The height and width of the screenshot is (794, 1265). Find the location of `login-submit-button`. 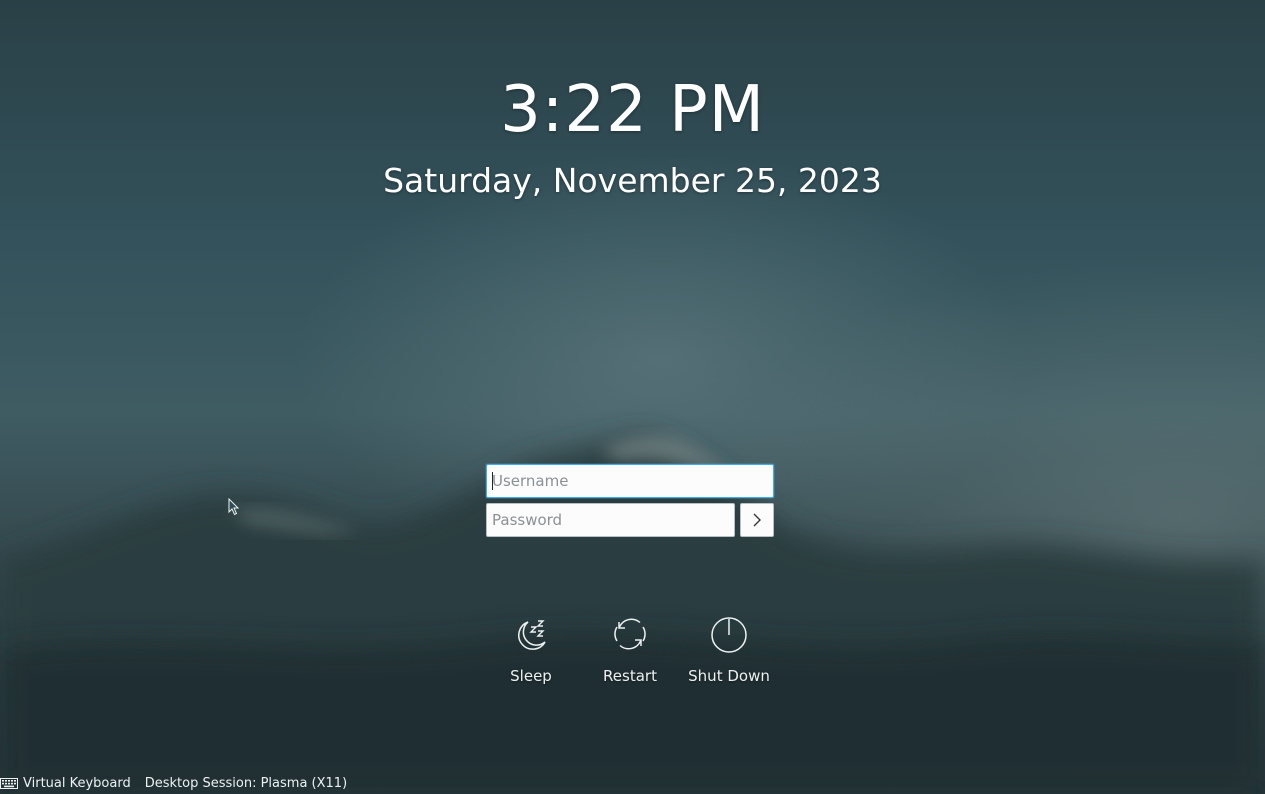

login-submit-button is located at coordinates (757, 520).